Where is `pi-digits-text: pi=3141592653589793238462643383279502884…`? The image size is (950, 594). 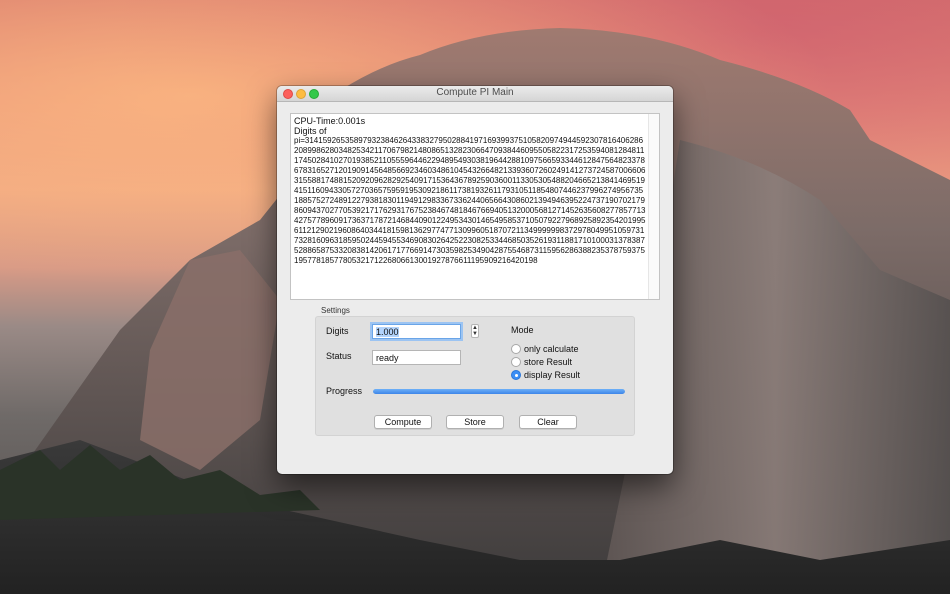 pi-digits-text: pi=3141592653589793238462643383279502884… is located at coordinates (470, 200).